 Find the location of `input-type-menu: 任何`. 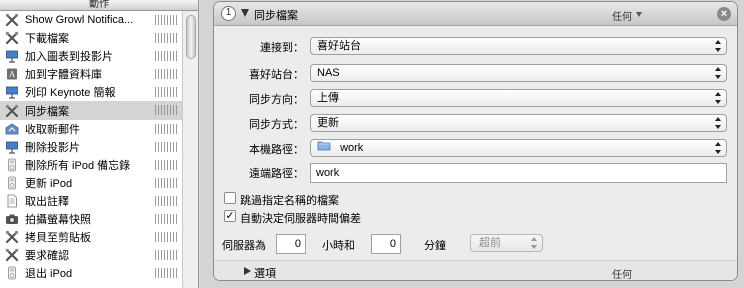

input-type-menu: 任何 is located at coordinates (622, 15).